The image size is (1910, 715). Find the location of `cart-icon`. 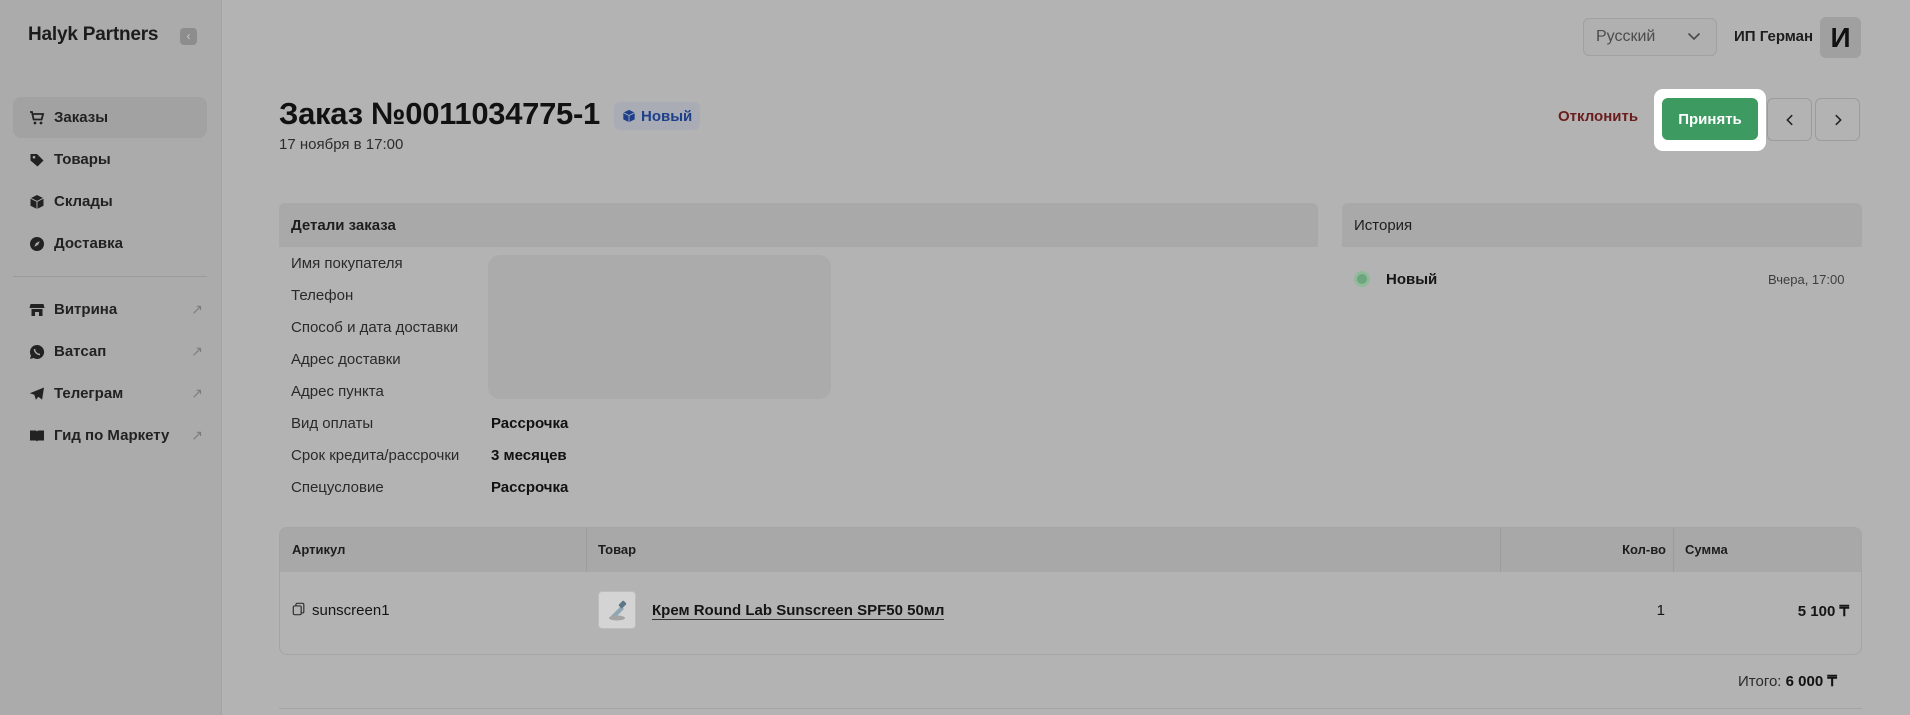

cart-icon is located at coordinates (37, 118).